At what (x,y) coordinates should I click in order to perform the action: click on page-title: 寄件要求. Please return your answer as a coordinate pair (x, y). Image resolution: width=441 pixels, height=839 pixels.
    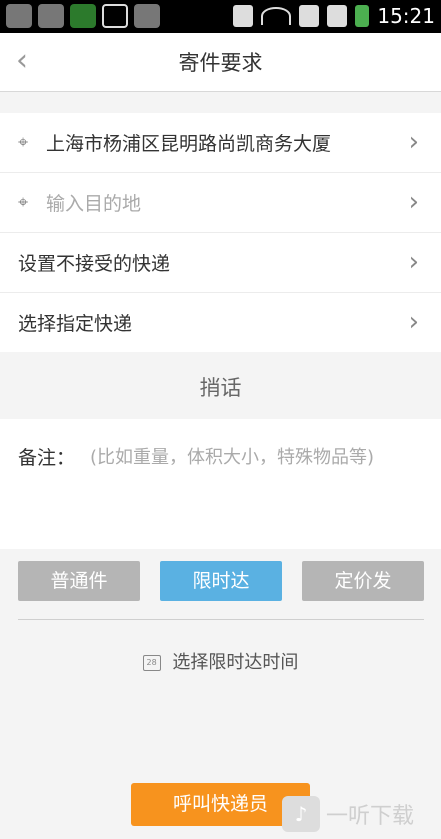
    Looking at the image, I should click on (220, 63).